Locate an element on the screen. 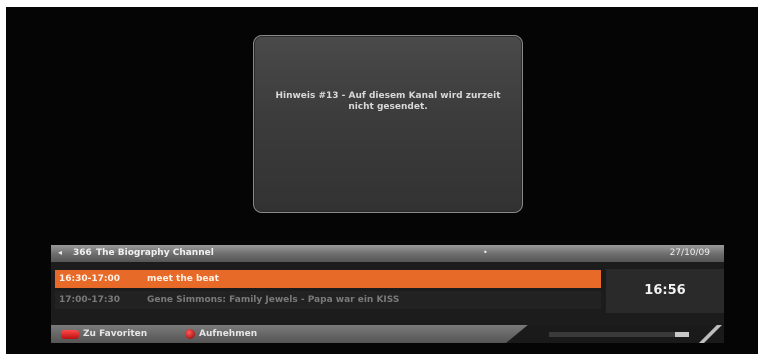 The image size is (766, 361). program-time: 16:30-17:00 is located at coordinates (90, 279).